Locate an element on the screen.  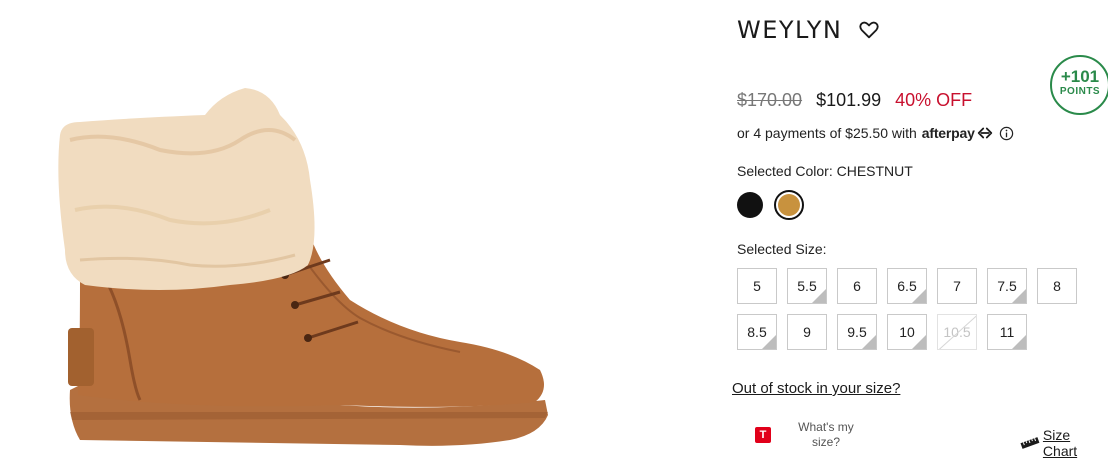
size-chart-label: Size Chart is located at coordinates (1060, 443).